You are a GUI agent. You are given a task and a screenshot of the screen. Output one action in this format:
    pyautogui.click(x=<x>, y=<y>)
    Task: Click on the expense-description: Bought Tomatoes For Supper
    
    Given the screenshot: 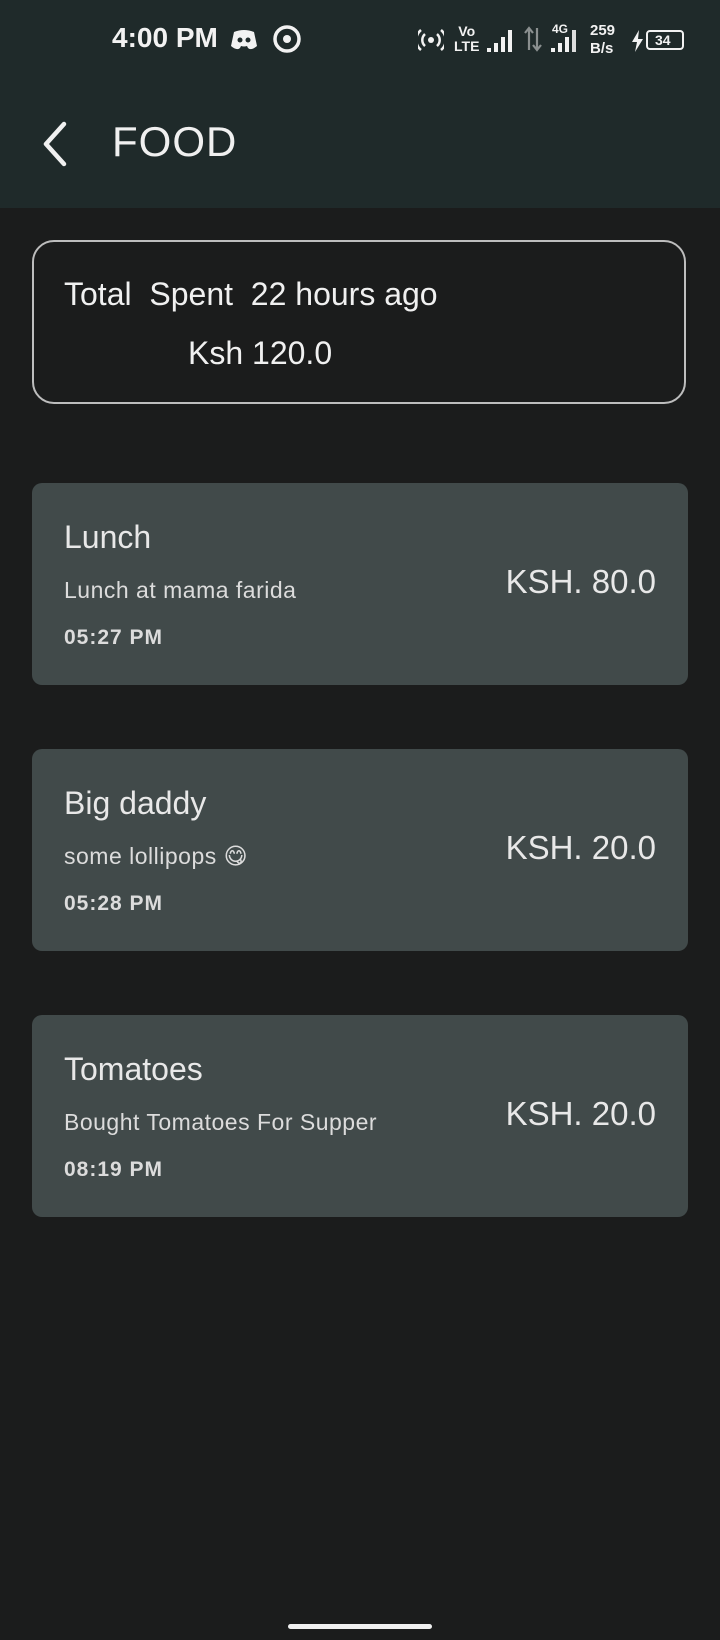 What is the action you would take?
    pyautogui.click(x=221, y=1122)
    